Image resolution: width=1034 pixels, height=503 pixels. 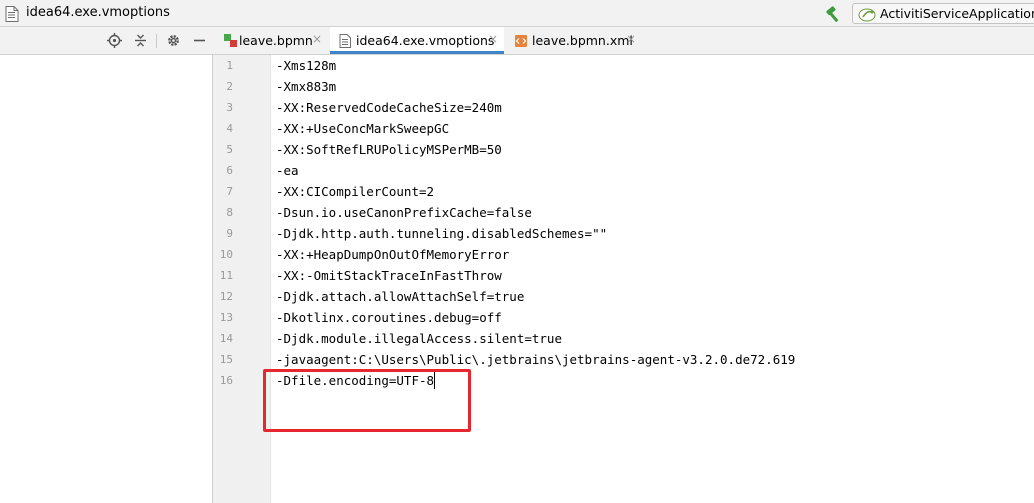 What do you see at coordinates (521, 42) in the screenshot?
I see `xml-file-icon` at bounding box center [521, 42].